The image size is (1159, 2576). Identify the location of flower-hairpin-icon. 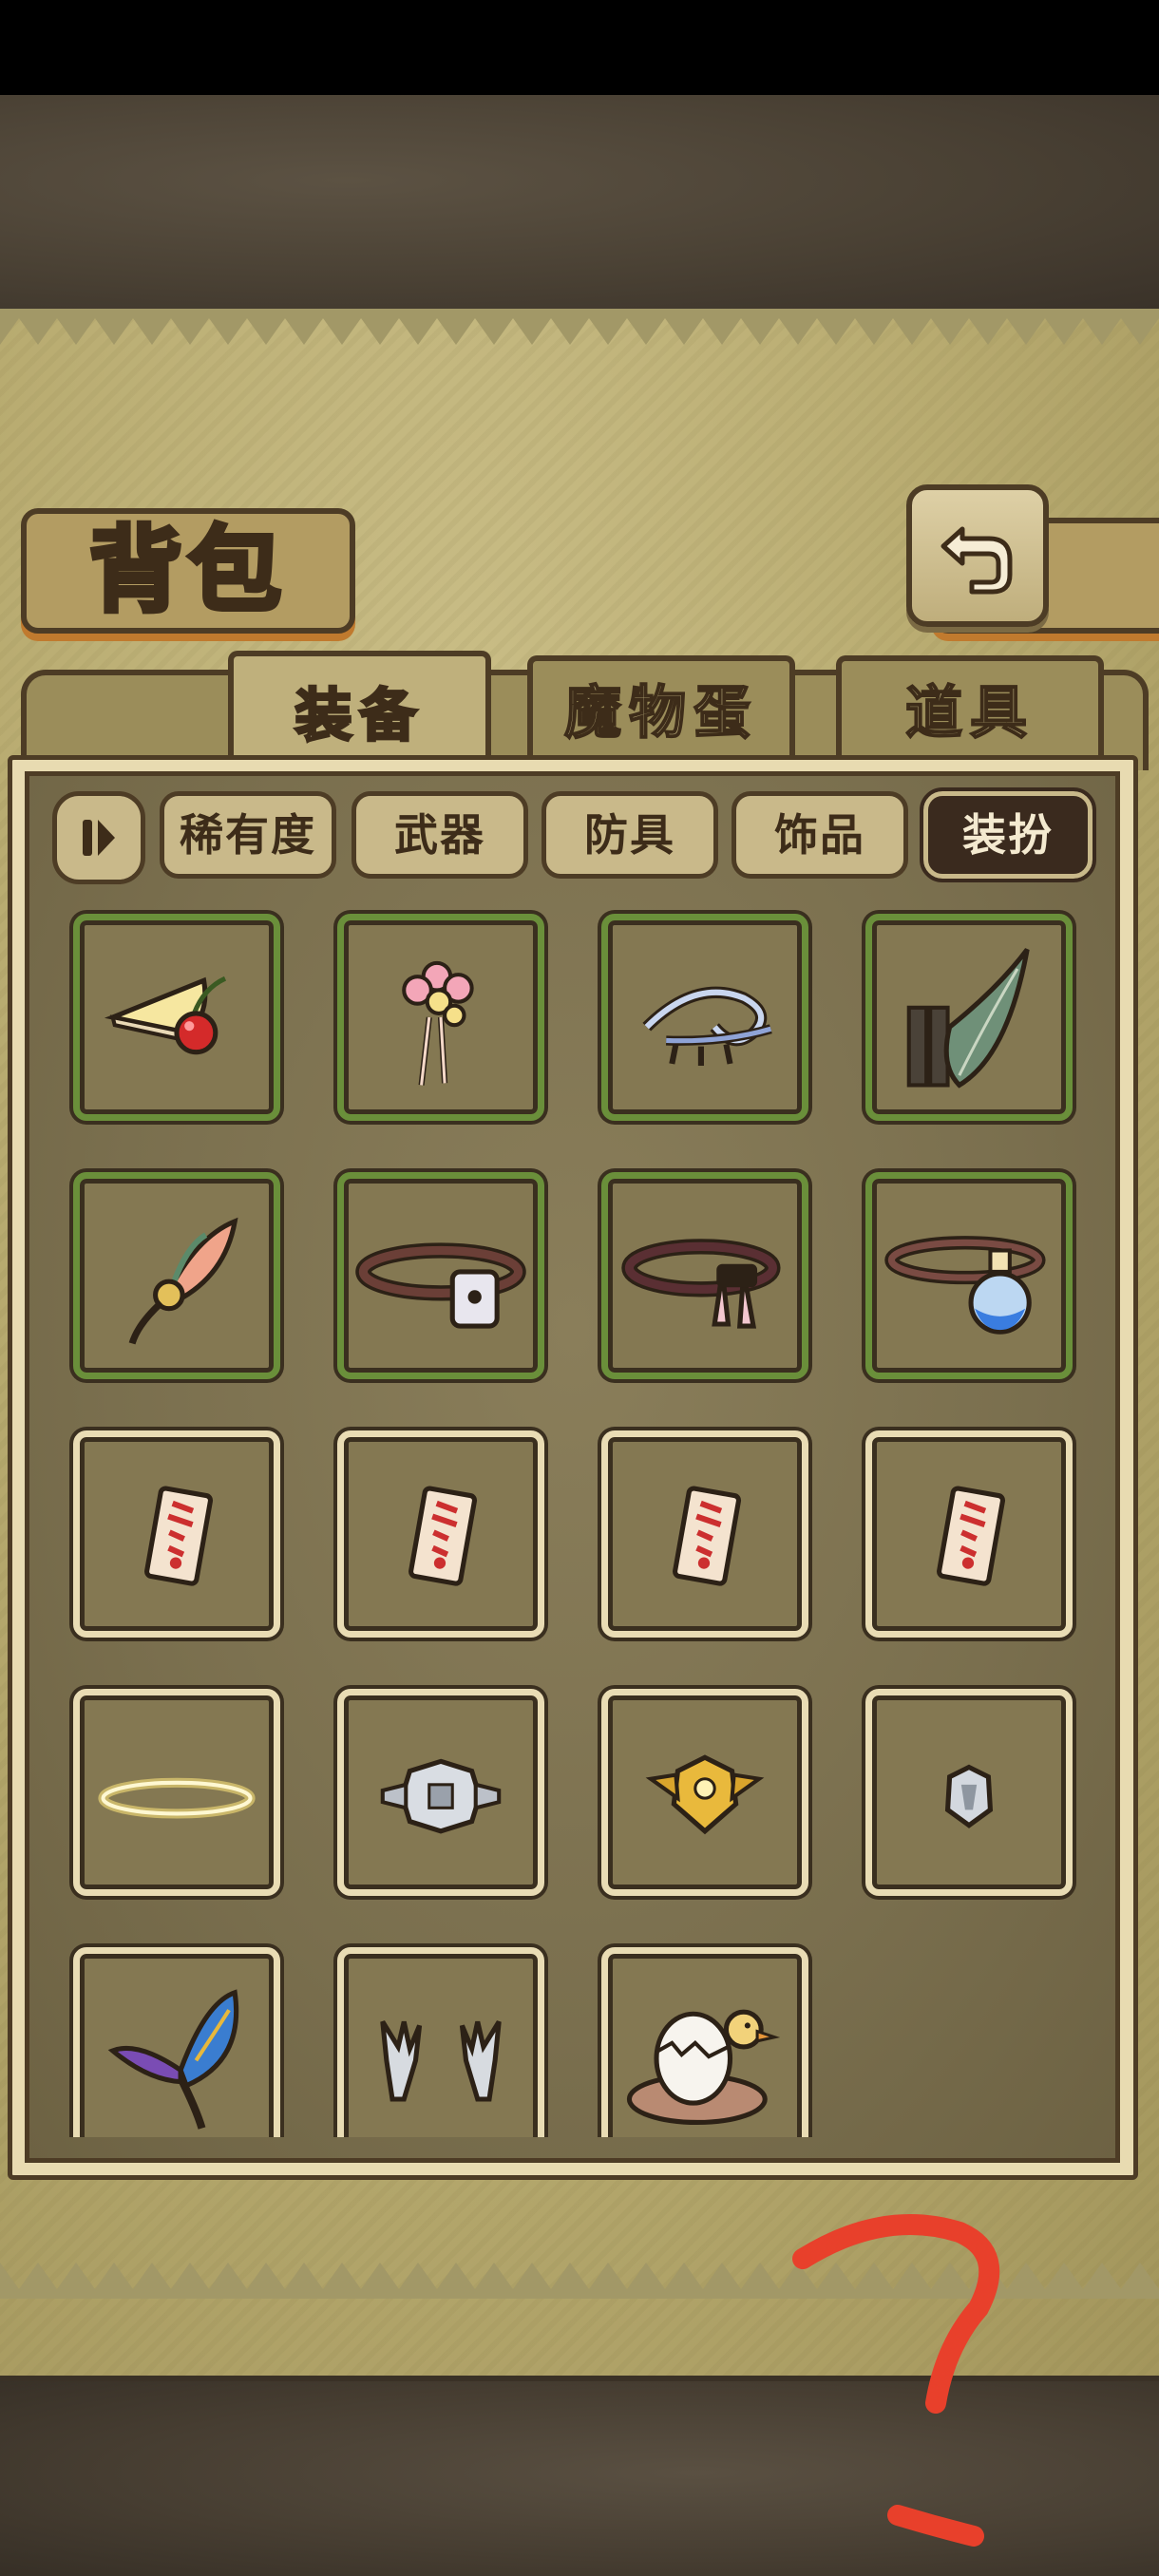
(438, 1023).